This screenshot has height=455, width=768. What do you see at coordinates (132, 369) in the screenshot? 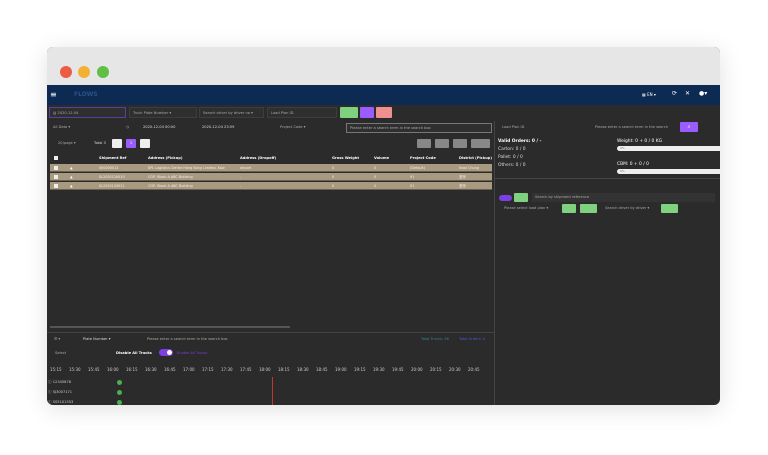
I see `time-label: 16:15` at bounding box center [132, 369].